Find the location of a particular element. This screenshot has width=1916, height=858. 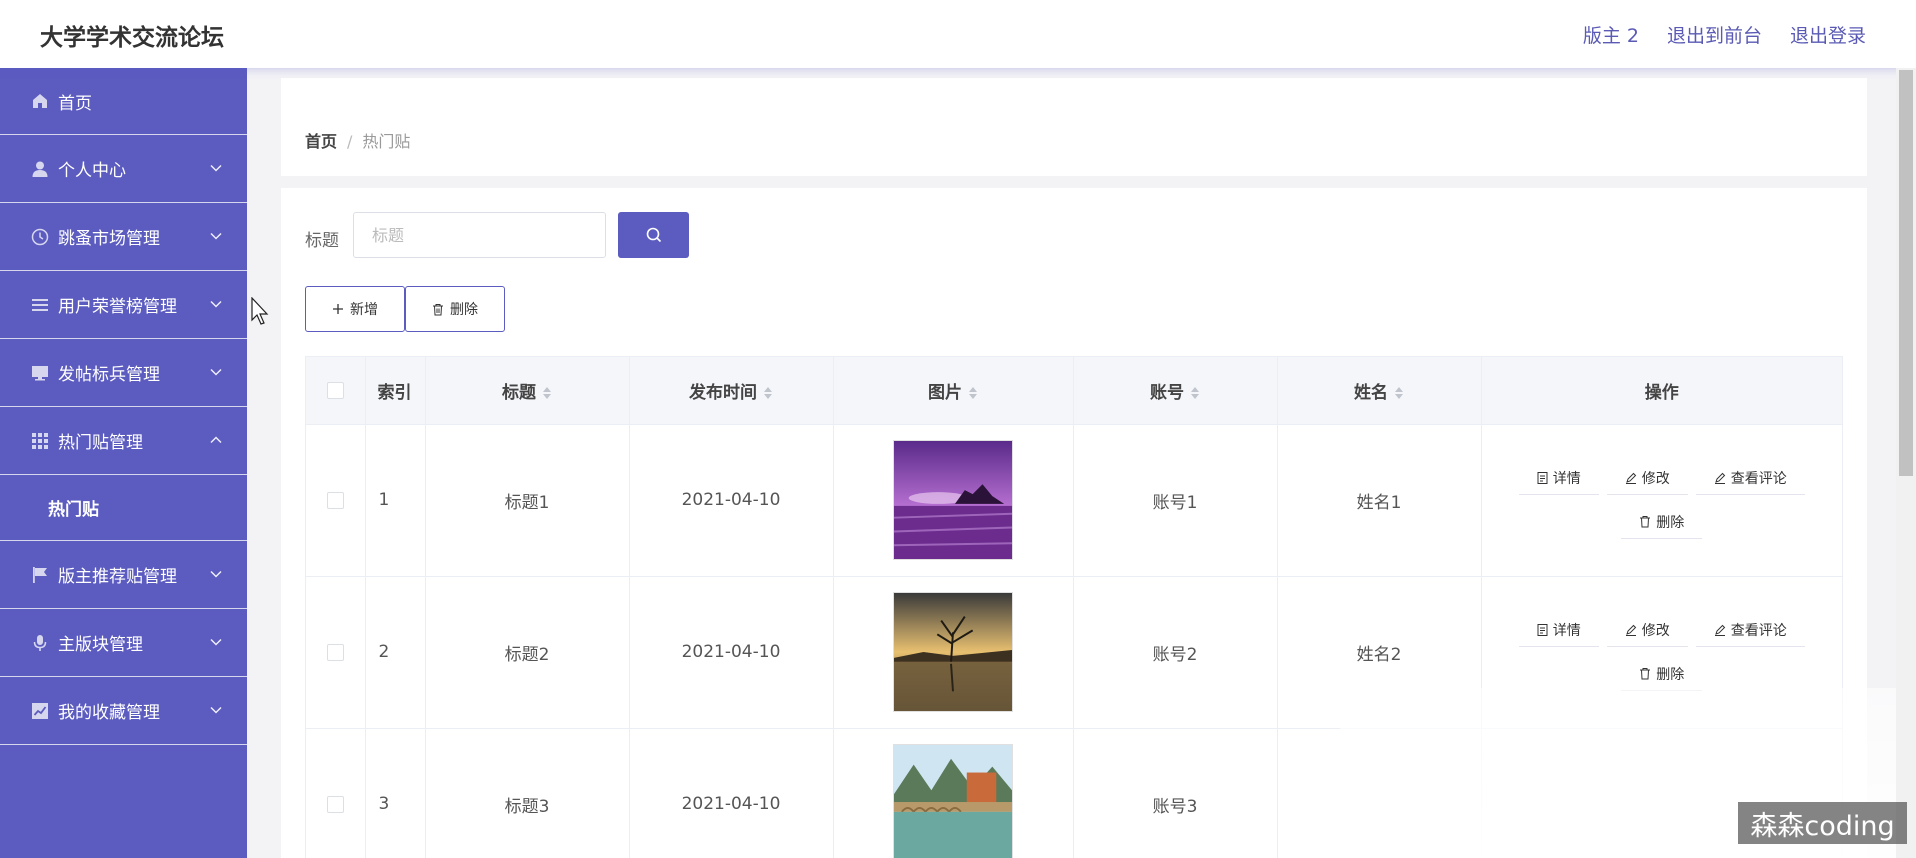

sidebar-item-home: 首页 is located at coordinates (123, 101).